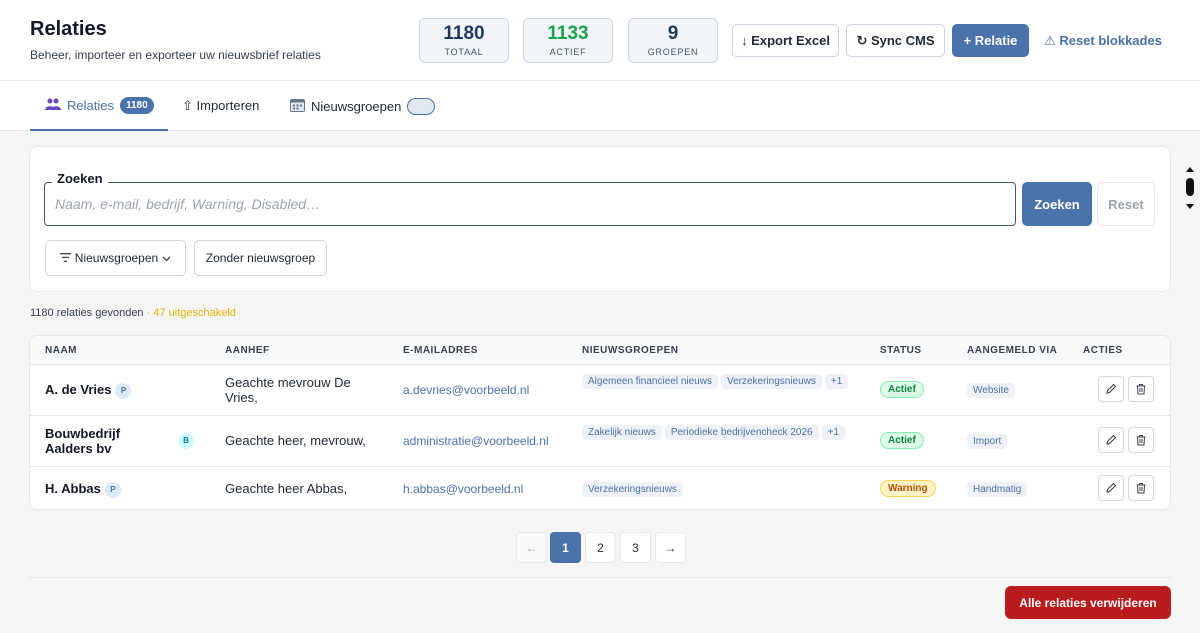 This screenshot has width=1200, height=633. I want to click on no-newsgroup-filter-button: Zonder nieuwsgroep, so click(260, 258).